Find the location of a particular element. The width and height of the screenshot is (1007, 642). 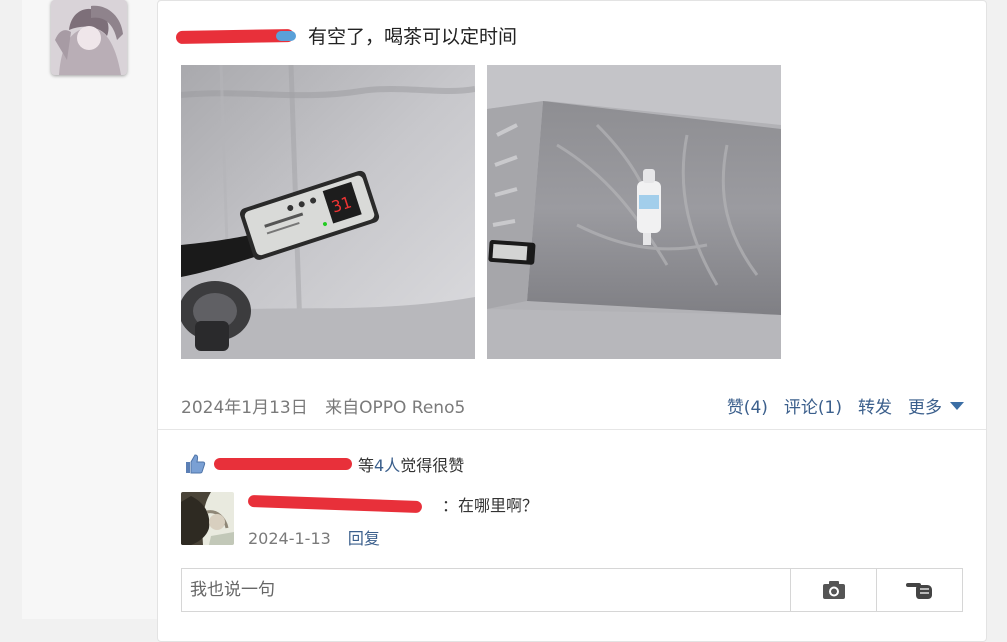

comment-meta: 2024-1-13 回复 is located at coordinates (314, 537).